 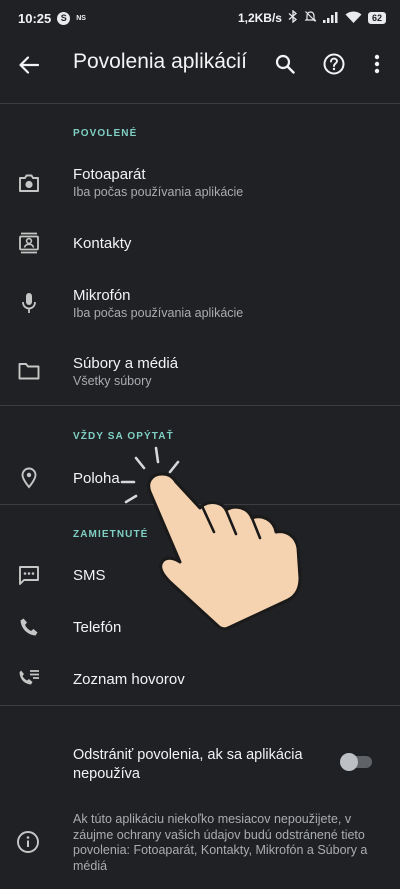 I want to click on permission-title: Telefón, so click(x=97, y=627).